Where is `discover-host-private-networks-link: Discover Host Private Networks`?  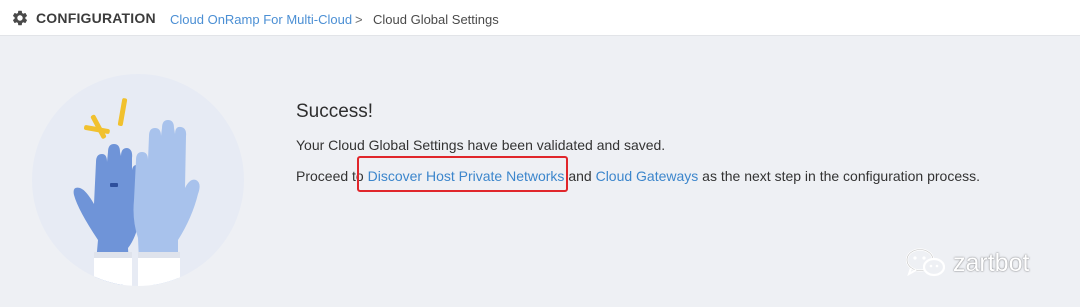
discover-host-private-networks-link: Discover Host Private Networks is located at coordinates (466, 176).